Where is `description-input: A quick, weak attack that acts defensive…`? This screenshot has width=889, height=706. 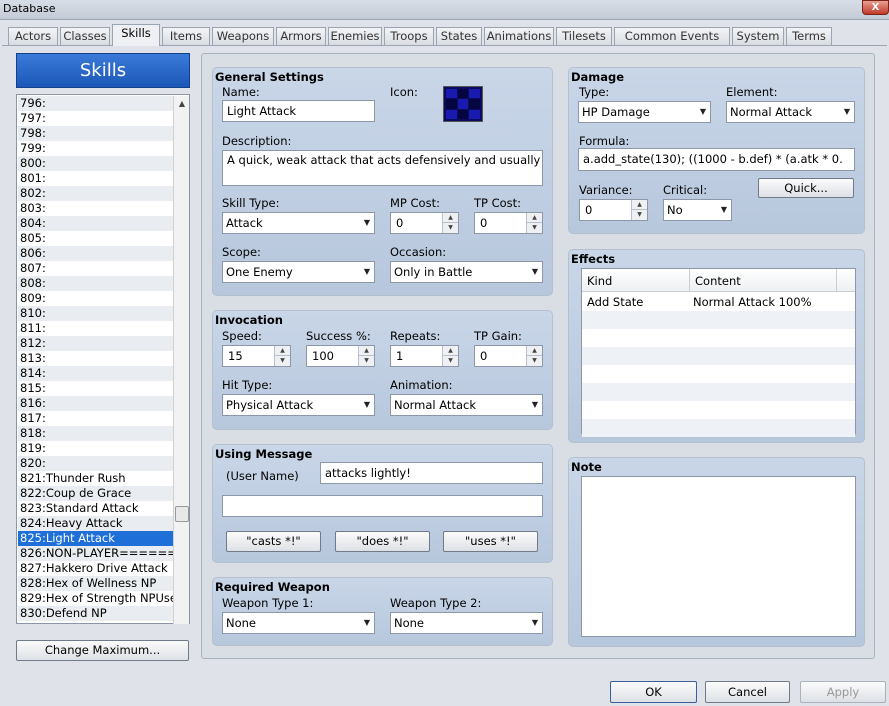 description-input: A quick, weak attack that acts defensive… is located at coordinates (382, 168).